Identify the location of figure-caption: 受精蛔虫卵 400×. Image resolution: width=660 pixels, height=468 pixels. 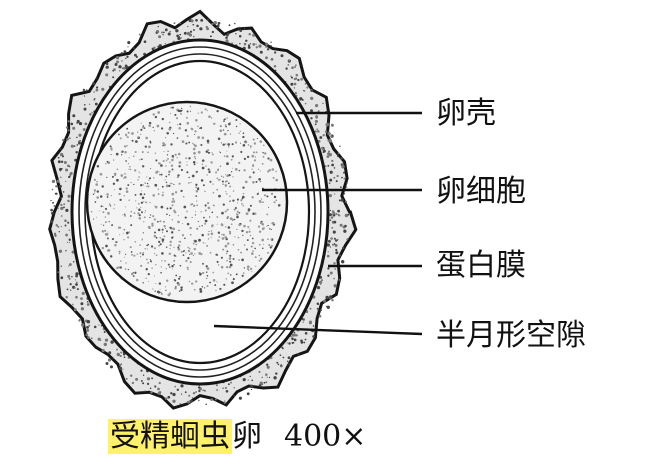
(237, 437).